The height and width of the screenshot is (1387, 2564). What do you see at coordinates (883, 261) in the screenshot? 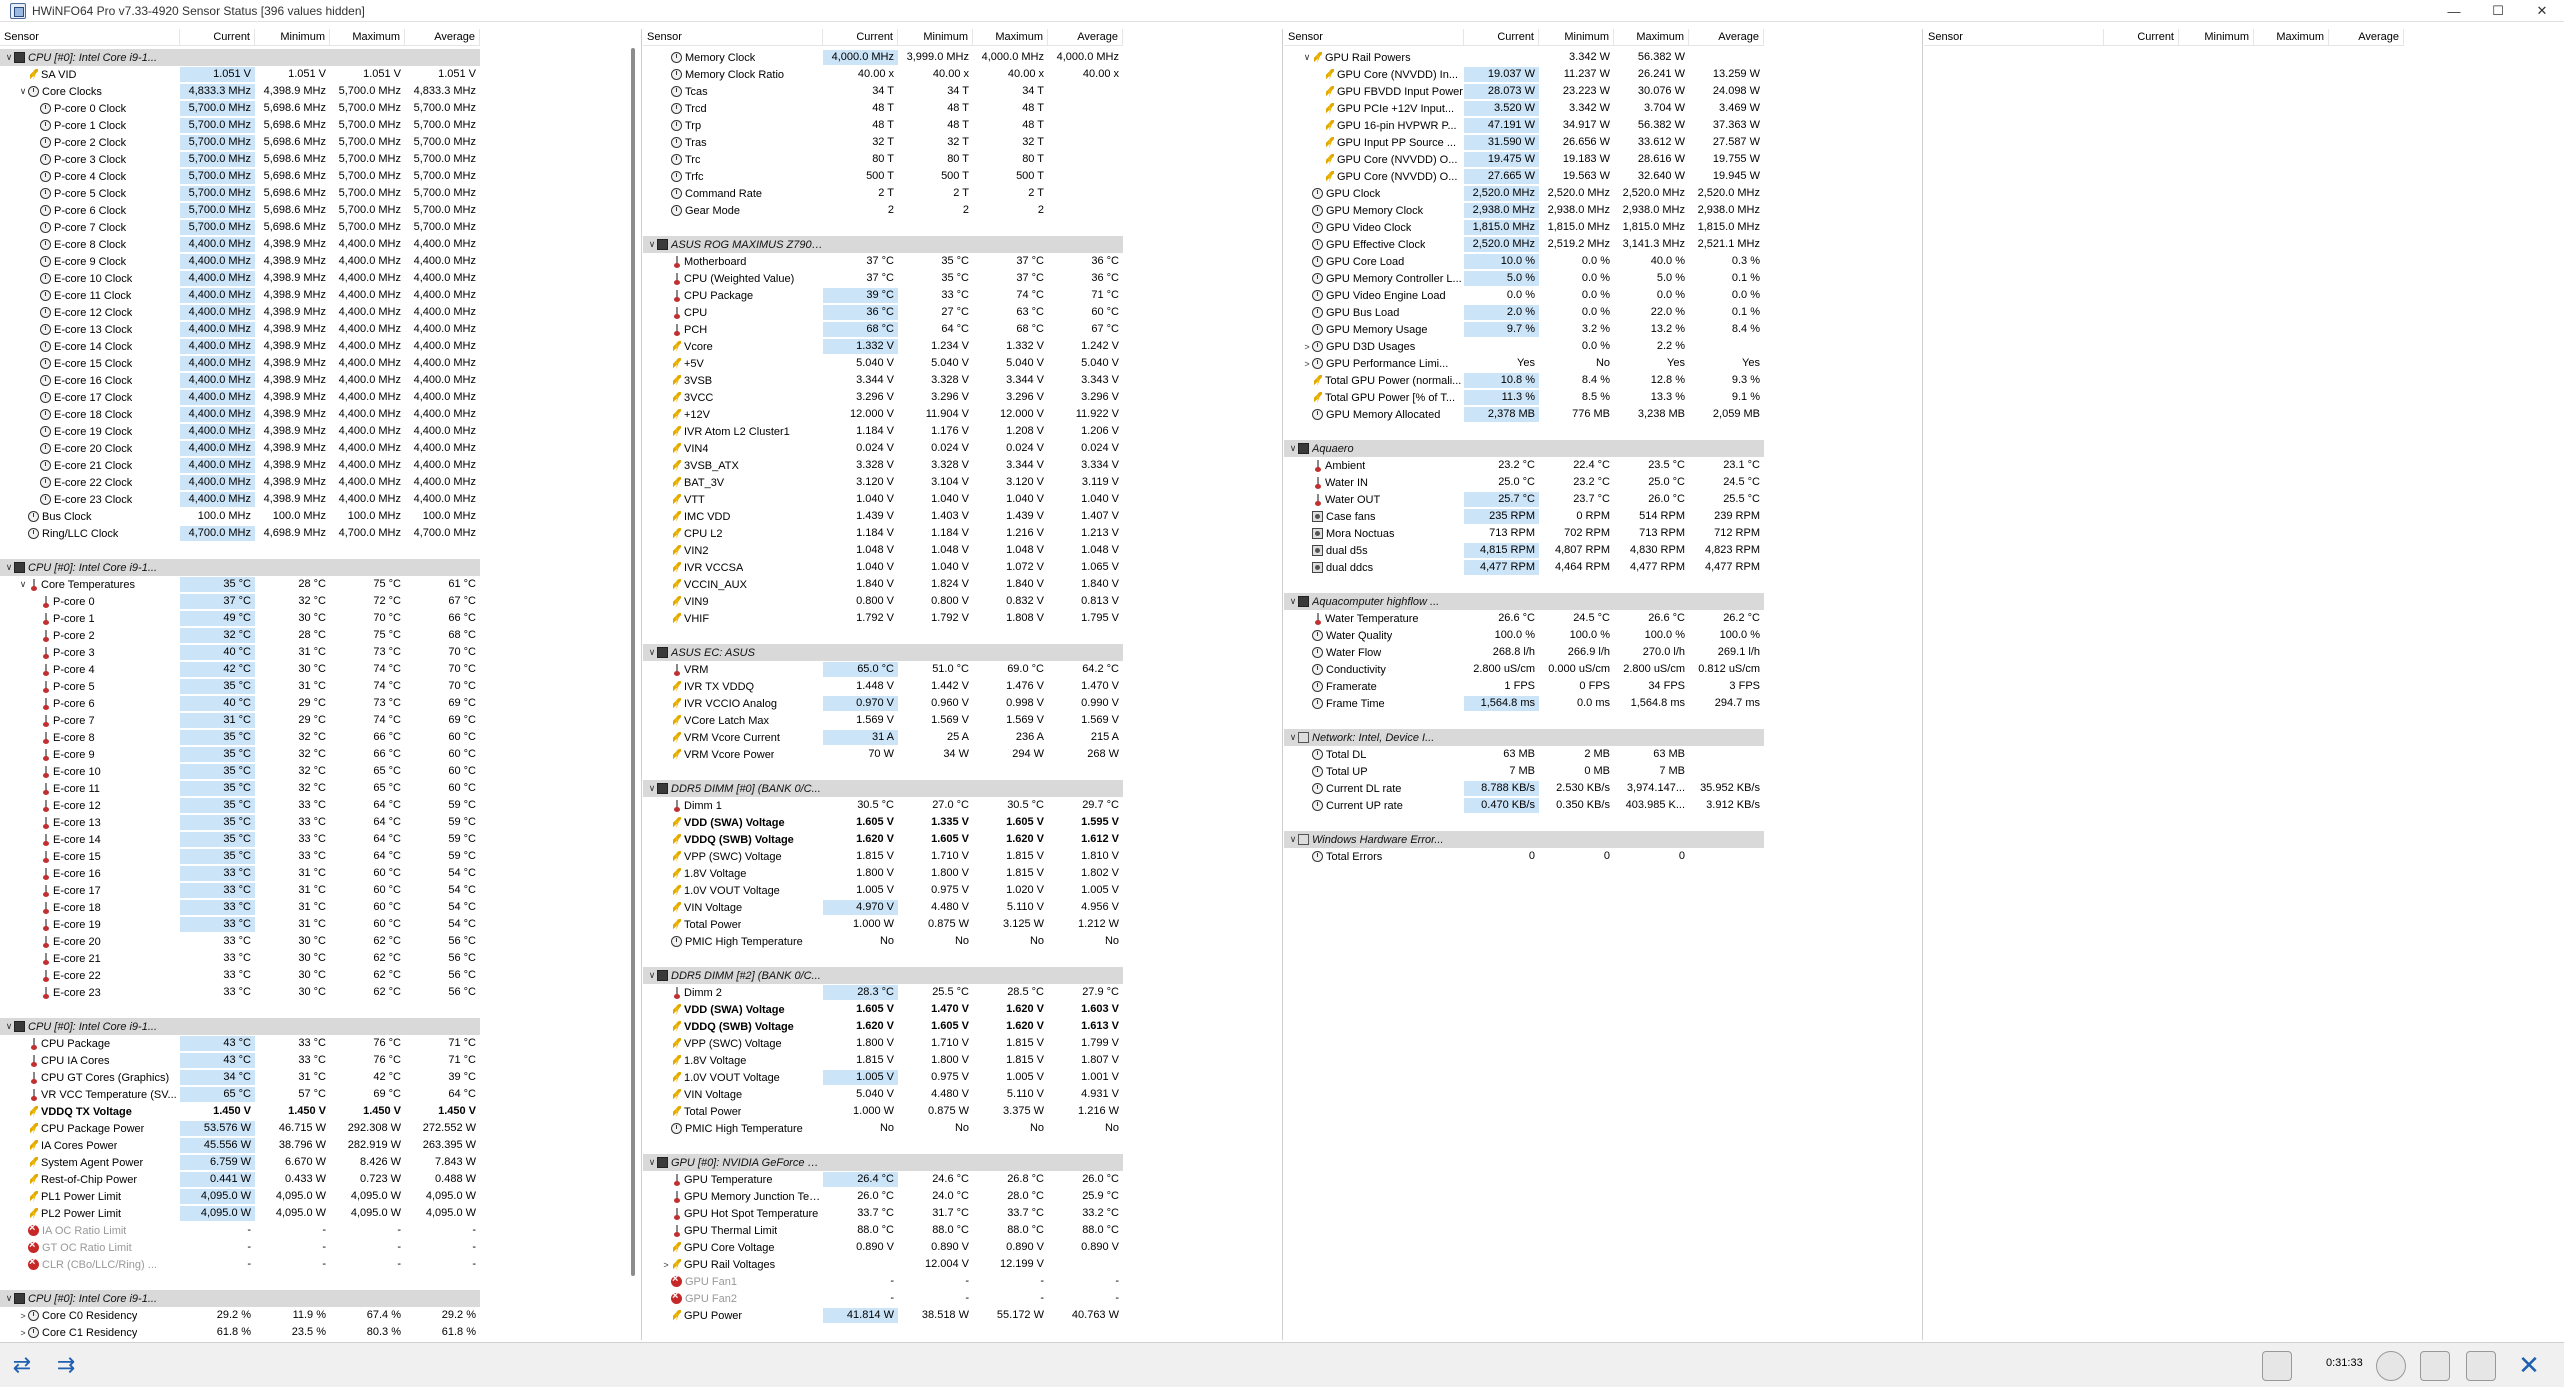
I see `sensor-row: Motherboard 37 °C 35 °C 37 °C 36 °C` at bounding box center [883, 261].